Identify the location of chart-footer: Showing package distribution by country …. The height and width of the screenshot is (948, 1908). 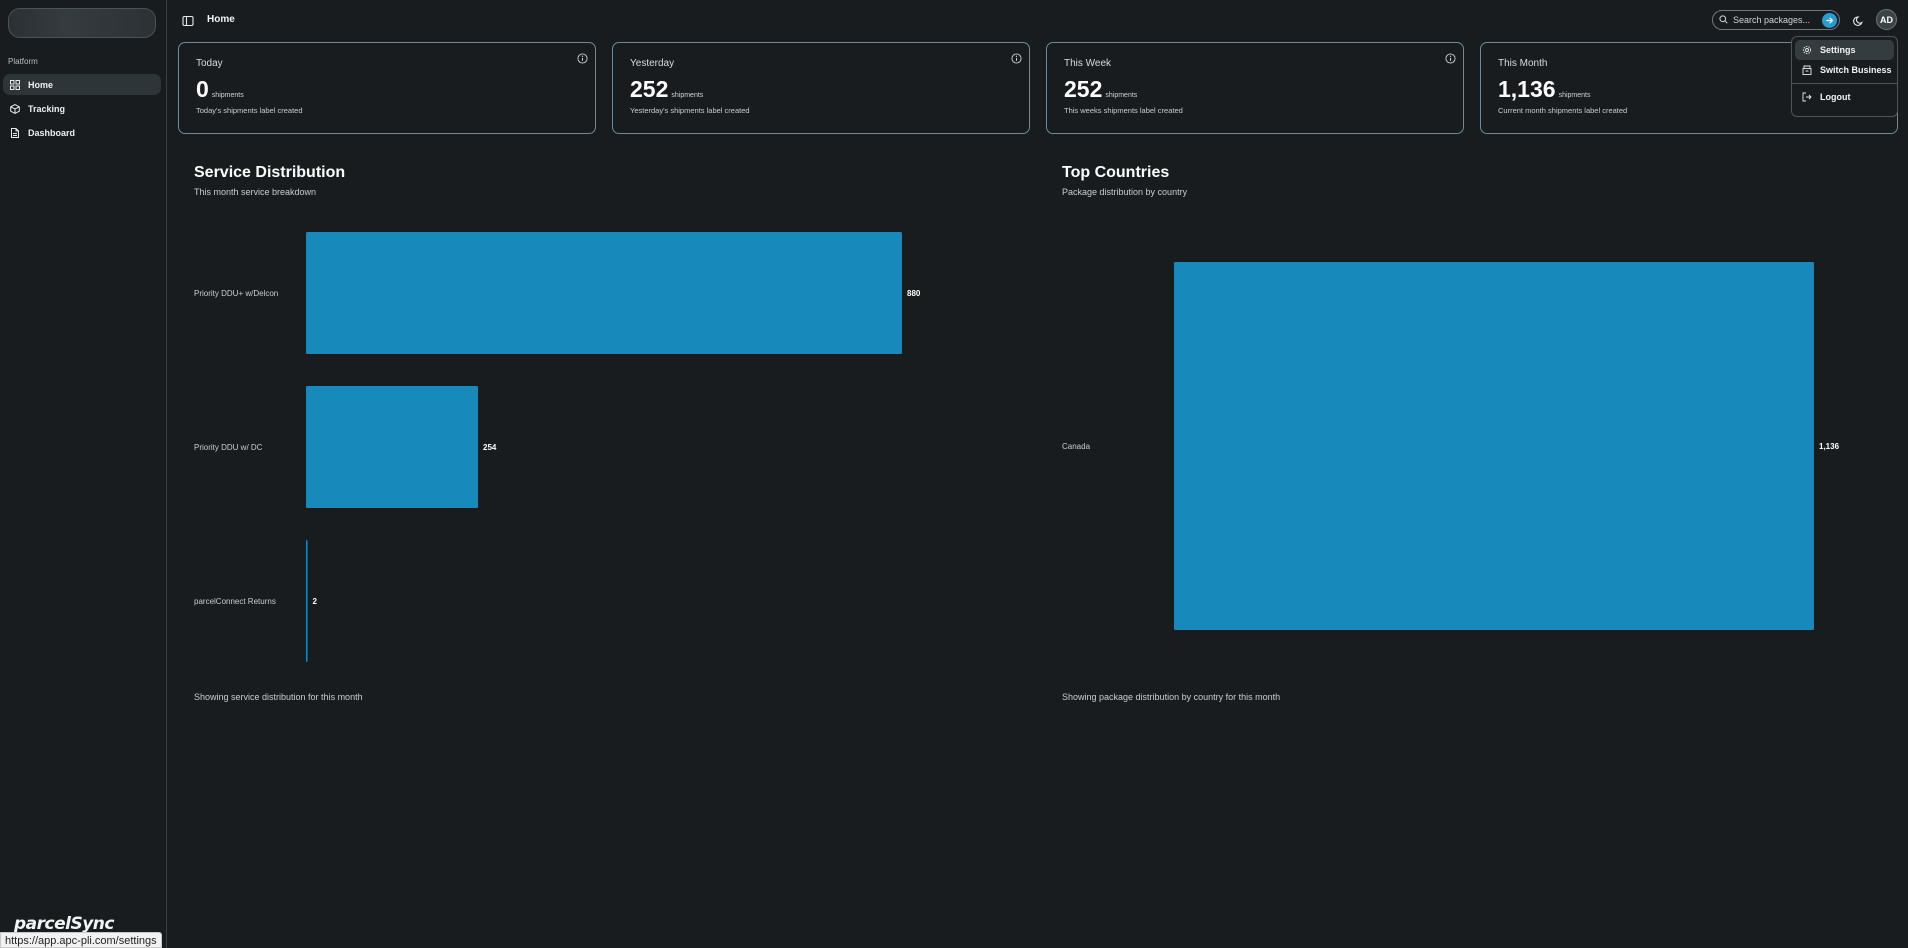
(1171, 697).